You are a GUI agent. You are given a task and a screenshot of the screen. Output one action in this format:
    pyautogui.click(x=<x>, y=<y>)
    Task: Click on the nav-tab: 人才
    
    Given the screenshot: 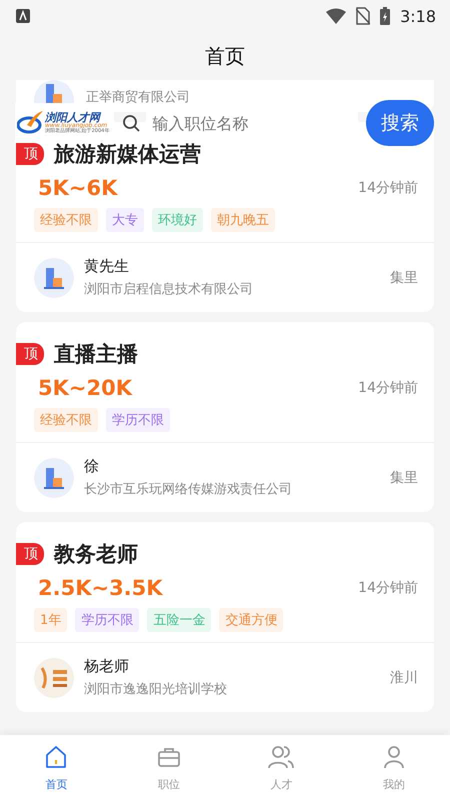 What is the action you would take?
    pyautogui.click(x=281, y=767)
    